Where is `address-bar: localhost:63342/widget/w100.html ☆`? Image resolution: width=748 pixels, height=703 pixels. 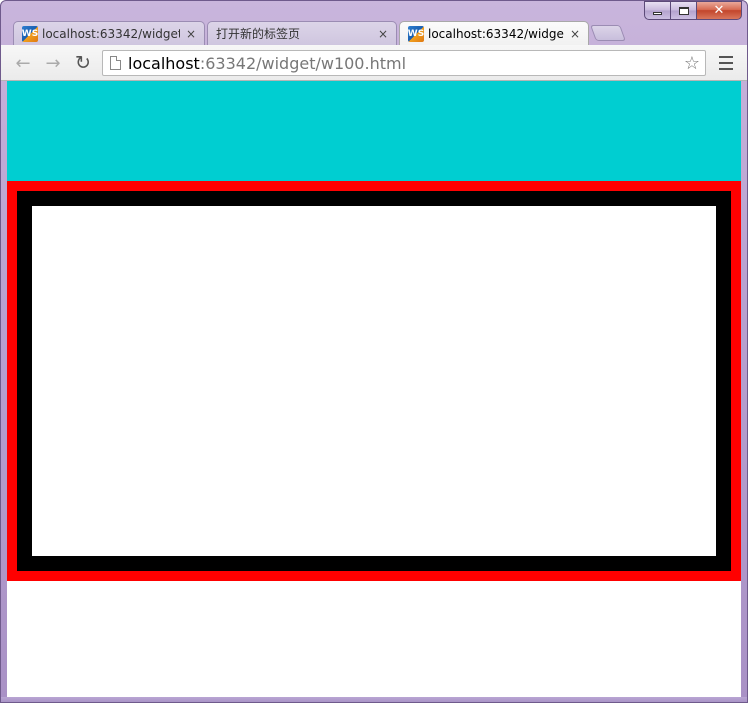 address-bar: localhost:63342/widget/w100.html ☆ is located at coordinates (404, 63).